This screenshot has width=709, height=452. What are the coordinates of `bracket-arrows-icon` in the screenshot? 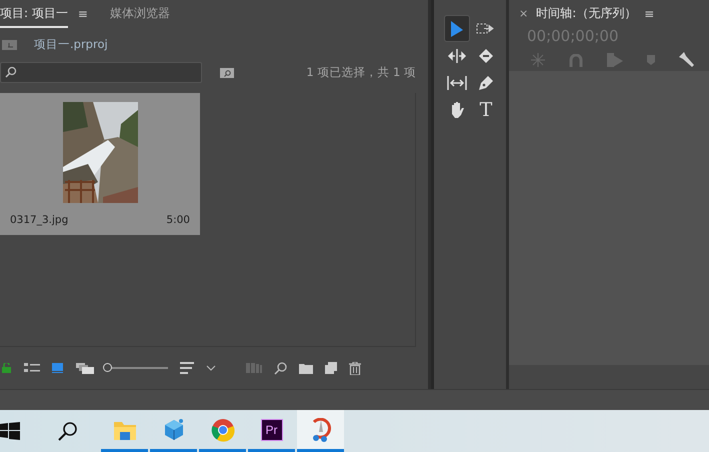 It's located at (457, 83).